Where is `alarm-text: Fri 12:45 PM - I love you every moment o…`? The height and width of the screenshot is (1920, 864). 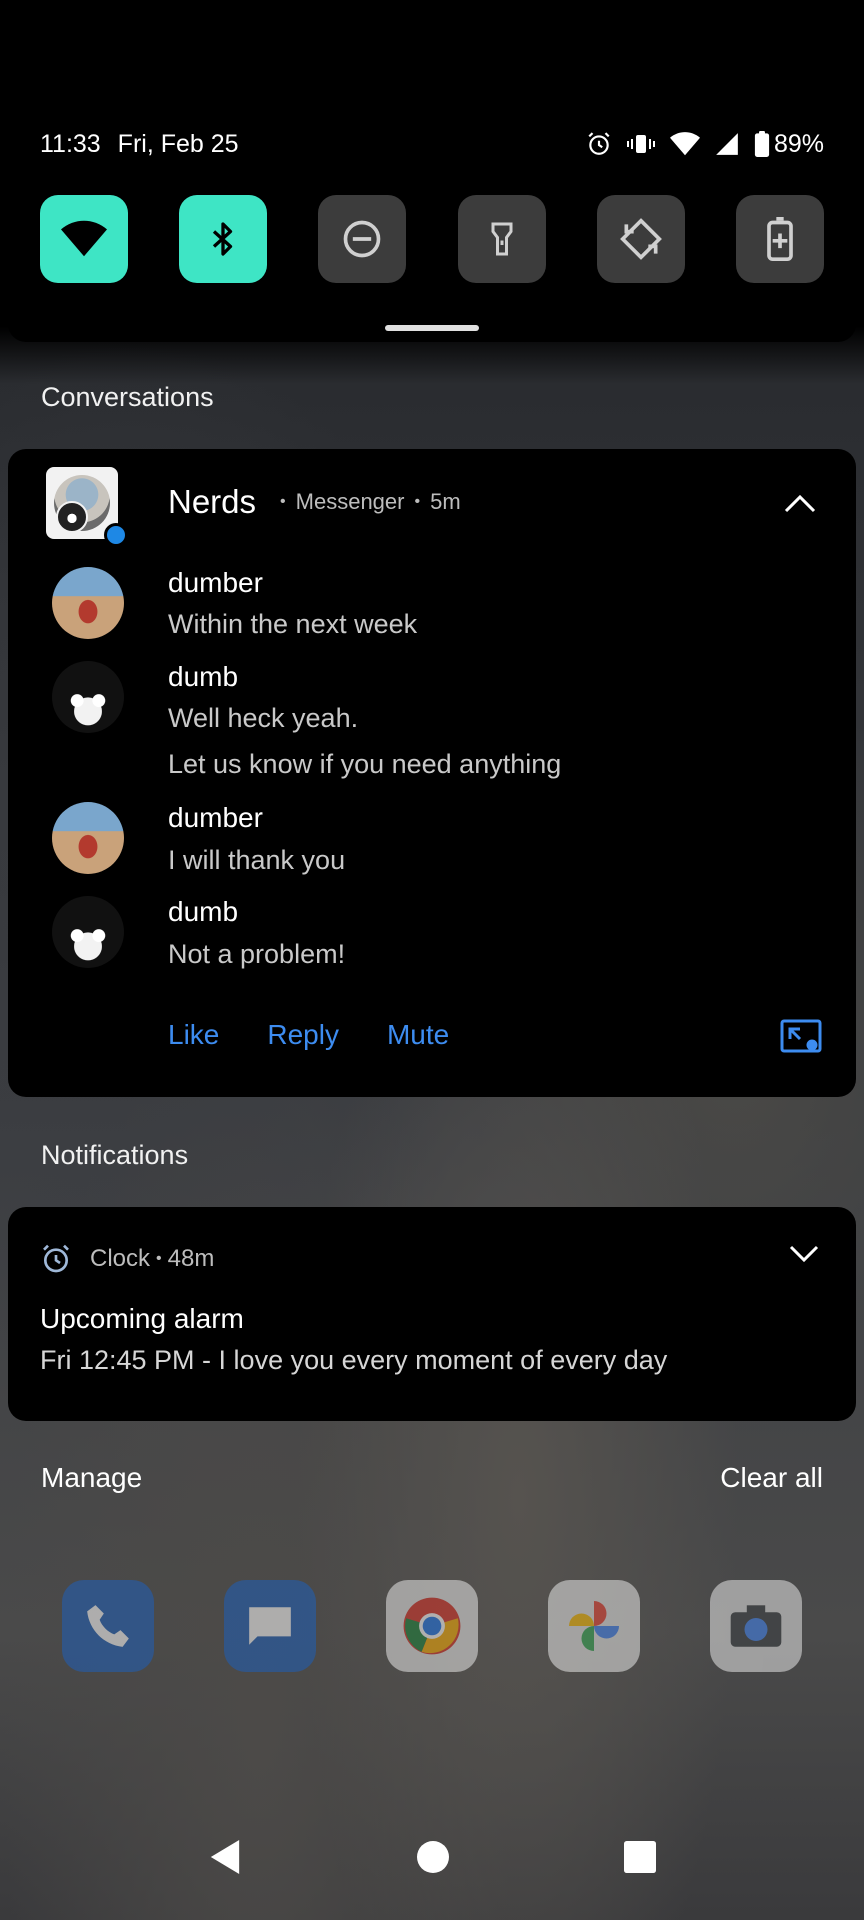
alarm-text: Fri 12:45 PM - I love you every moment o… is located at coordinates (354, 1360).